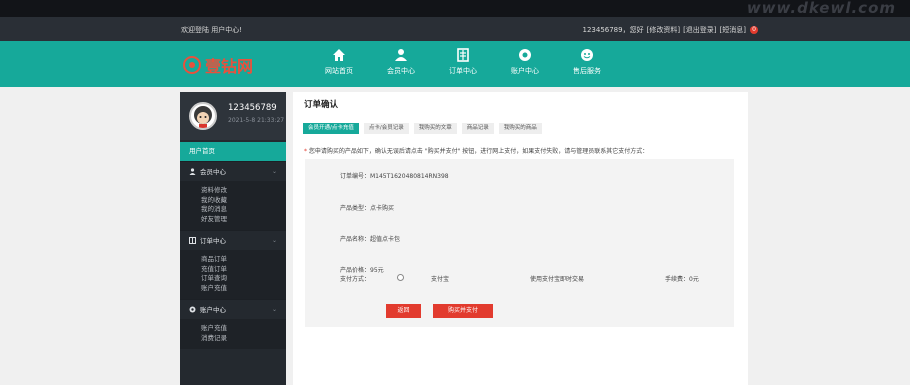 This screenshot has width=910, height=385. Describe the element at coordinates (435, 128) in the screenshot. I see `tab-purchased-articles: 我购买的文章` at that location.